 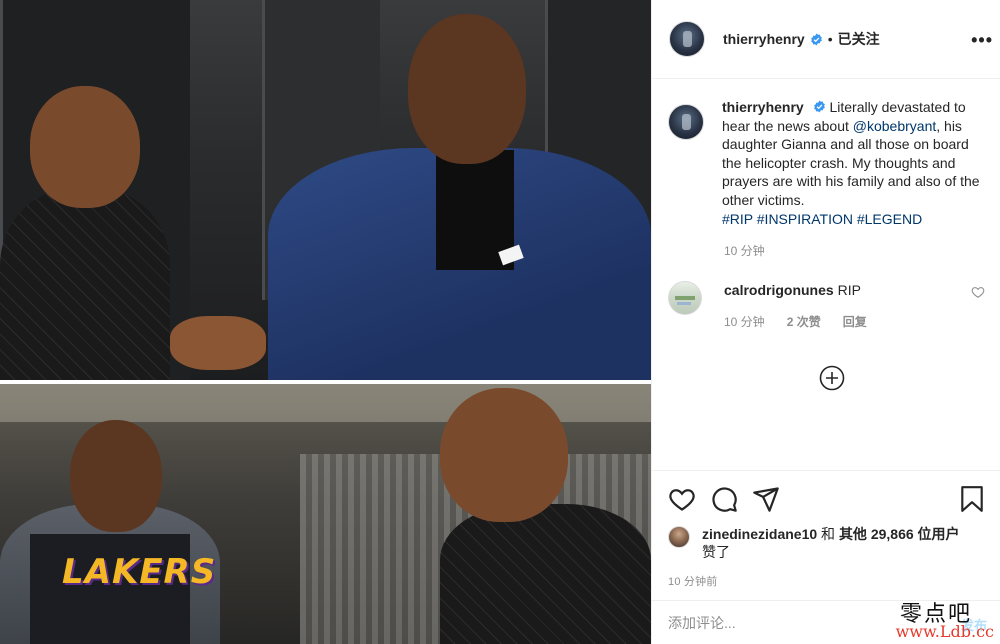 What do you see at coordinates (682, 499) in the screenshot?
I see `heart-icon` at bounding box center [682, 499].